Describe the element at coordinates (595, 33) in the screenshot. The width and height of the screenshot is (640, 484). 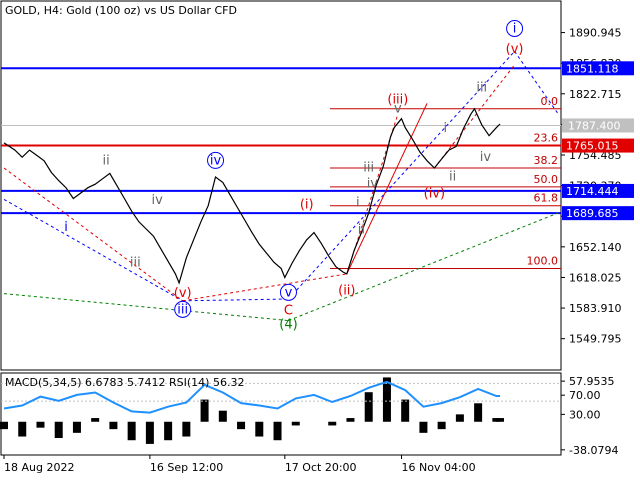
I see `y-tick-label: 1890.945` at that location.